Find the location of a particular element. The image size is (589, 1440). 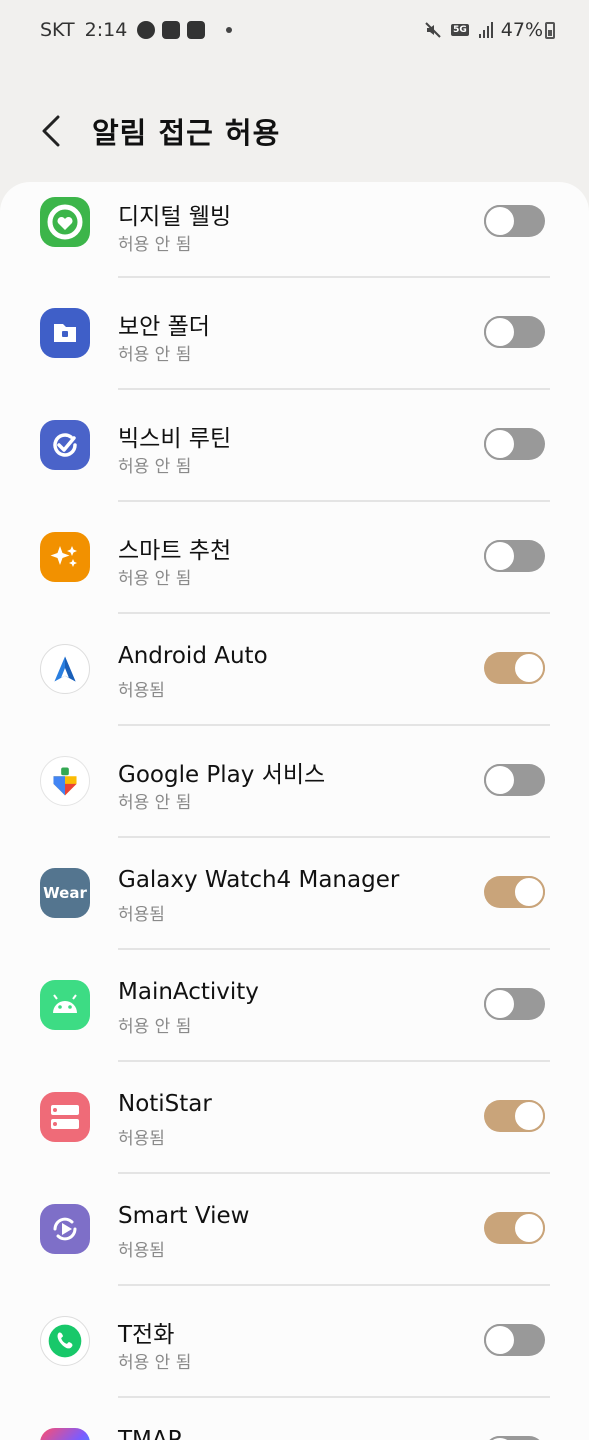

wear-icon-label: Wear is located at coordinates (65, 893).